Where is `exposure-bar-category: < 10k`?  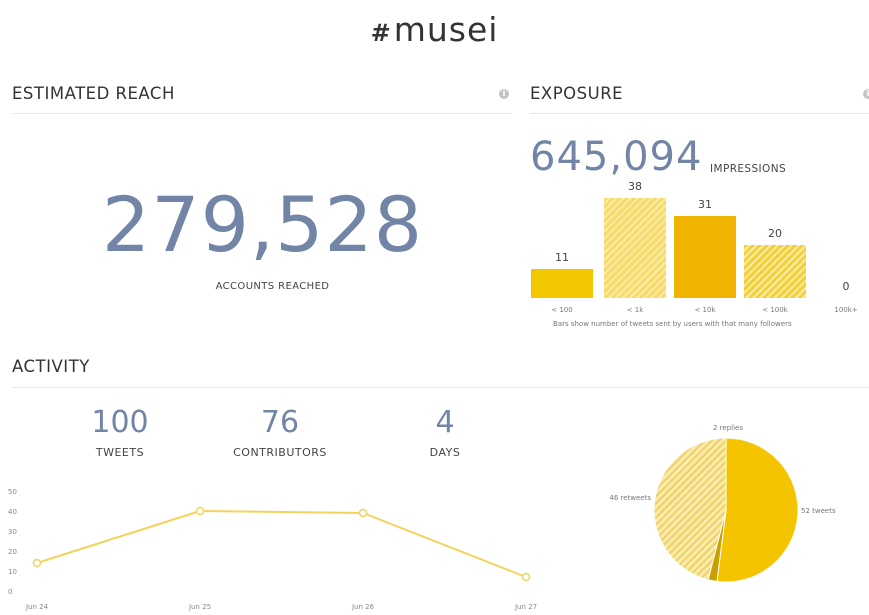 exposure-bar-category: < 10k is located at coordinates (705, 310).